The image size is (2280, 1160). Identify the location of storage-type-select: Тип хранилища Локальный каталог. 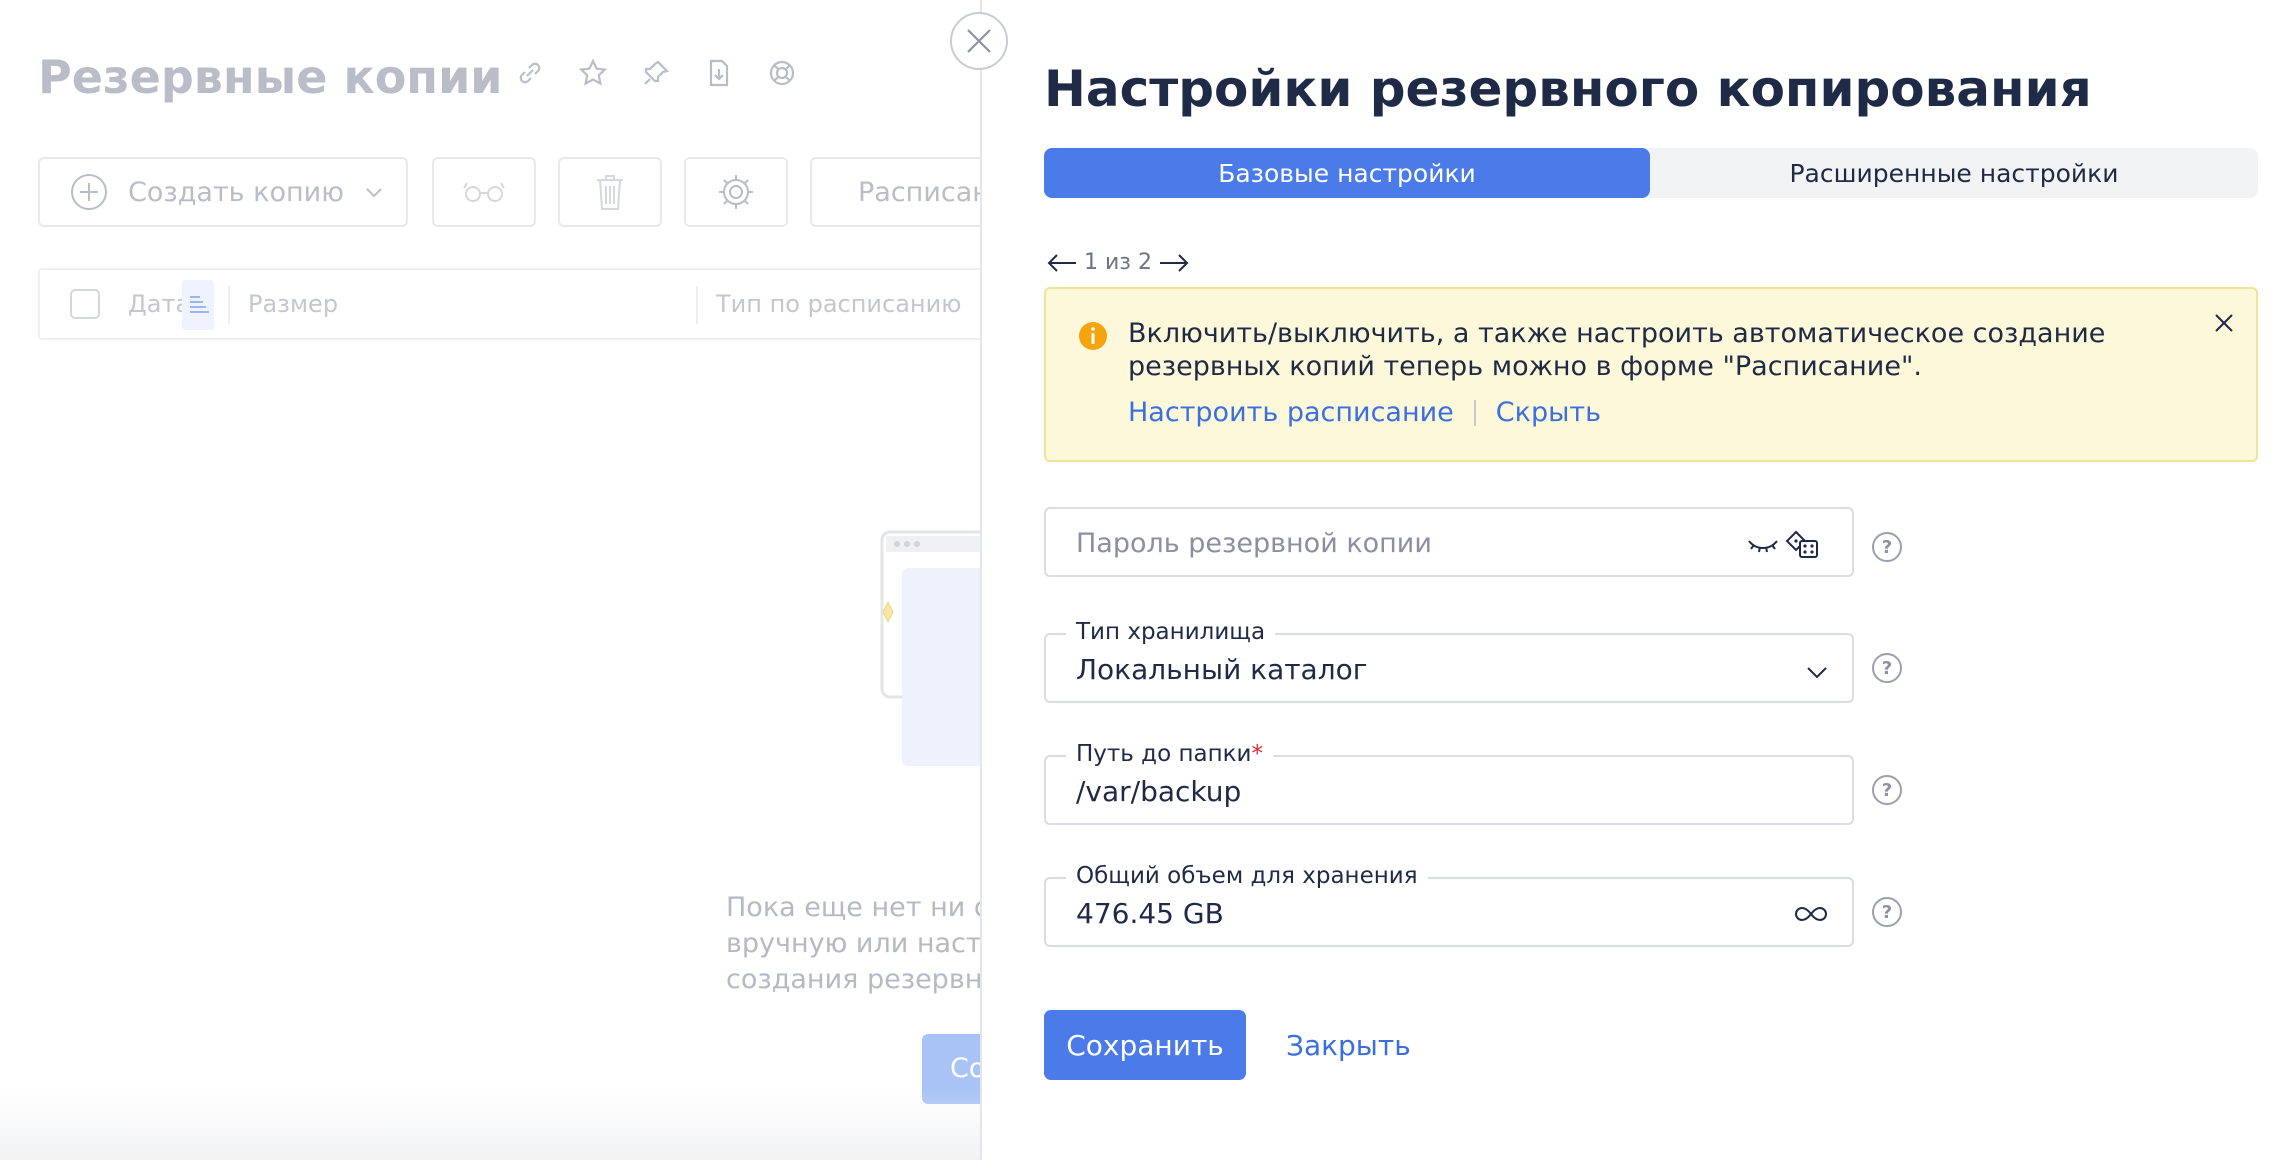
(1449, 661).